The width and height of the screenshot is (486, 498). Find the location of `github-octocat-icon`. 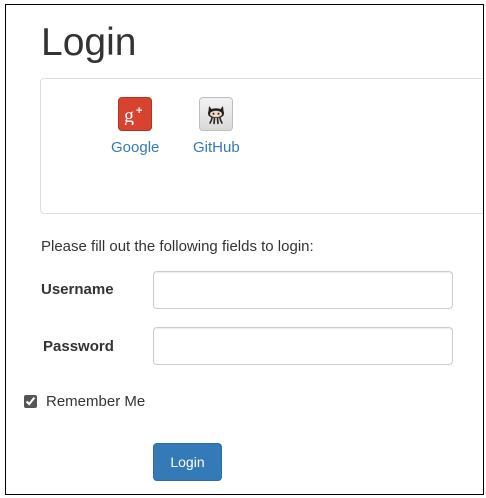

github-octocat-icon is located at coordinates (216, 114).